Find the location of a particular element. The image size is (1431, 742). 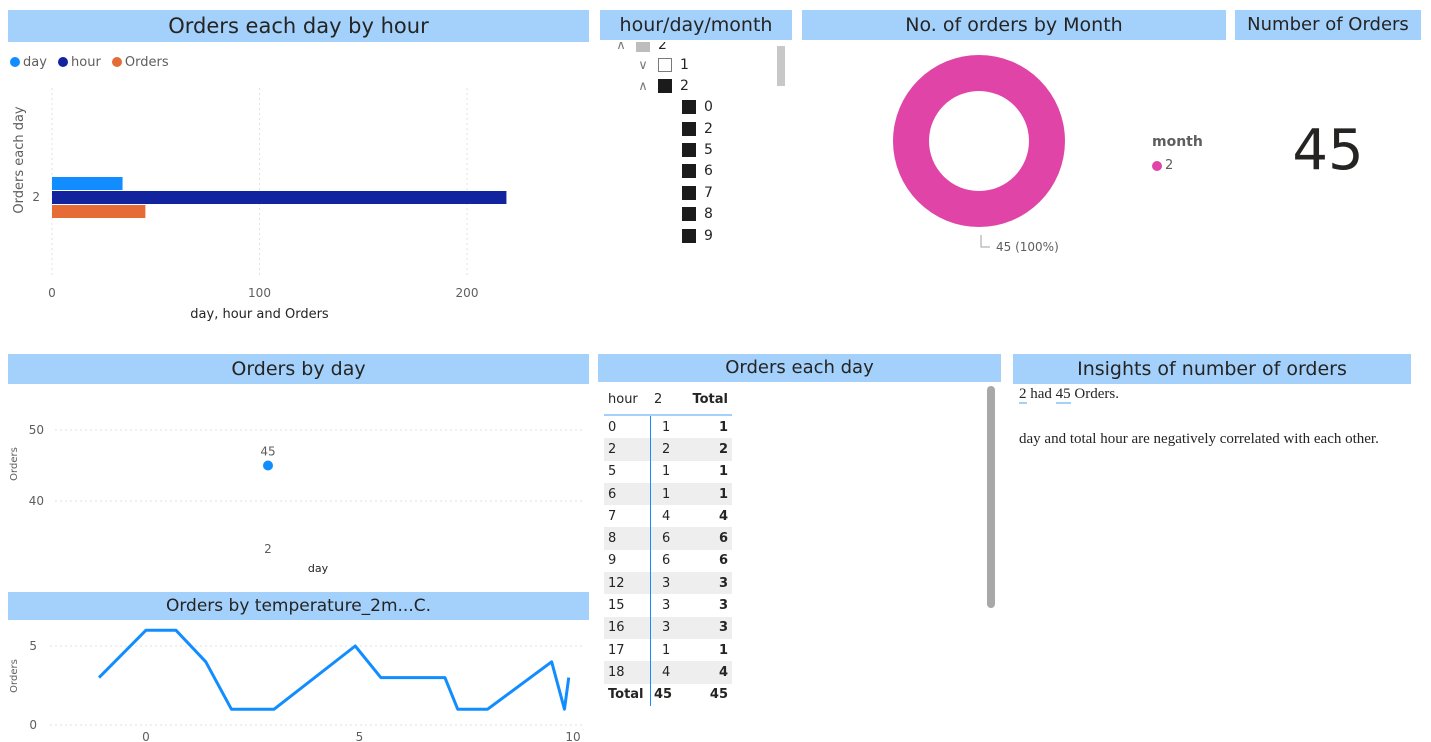

matrix-cell-hour: 2 is located at coordinates (612, 449).